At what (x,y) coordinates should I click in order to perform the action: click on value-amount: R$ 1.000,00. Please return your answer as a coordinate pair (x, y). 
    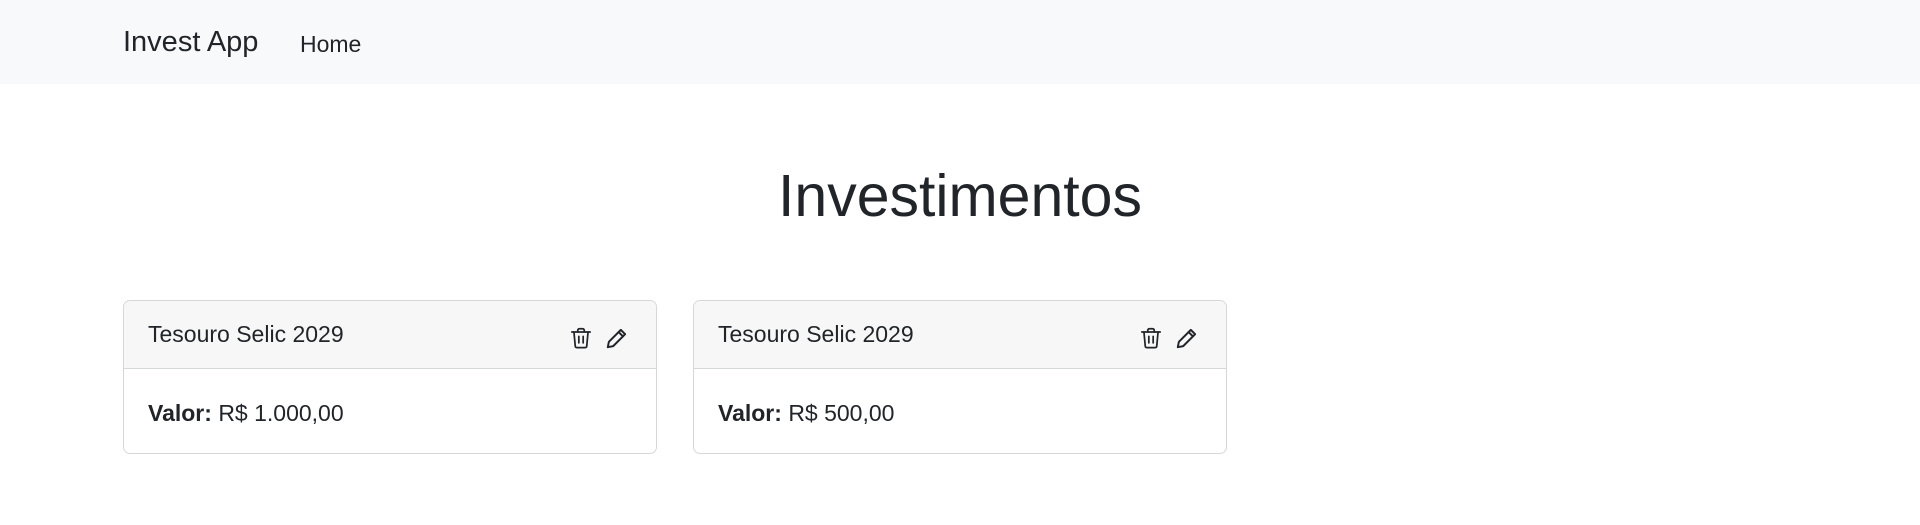
    Looking at the image, I should click on (281, 413).